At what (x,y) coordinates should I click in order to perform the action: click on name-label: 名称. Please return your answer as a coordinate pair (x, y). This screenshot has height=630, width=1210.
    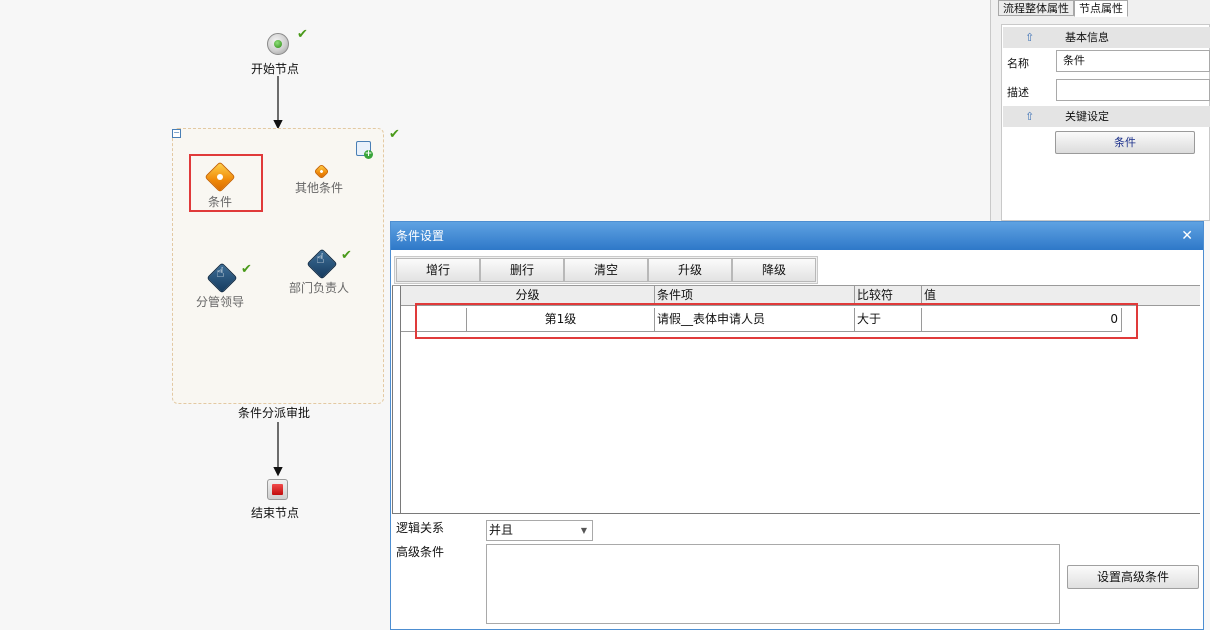
    Looking at the image, I should click on (1018, 63).